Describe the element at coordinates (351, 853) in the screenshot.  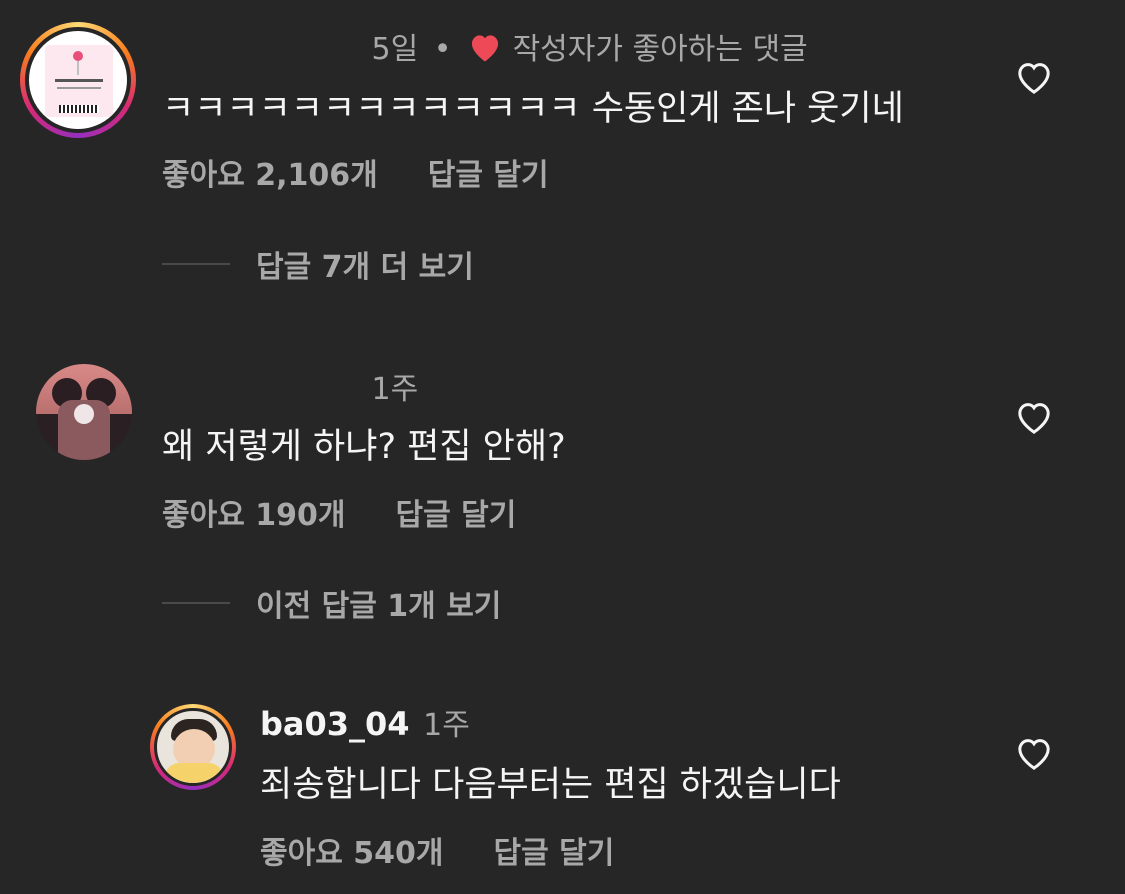
I see `likes-count: 좋아요 540개` at that location.